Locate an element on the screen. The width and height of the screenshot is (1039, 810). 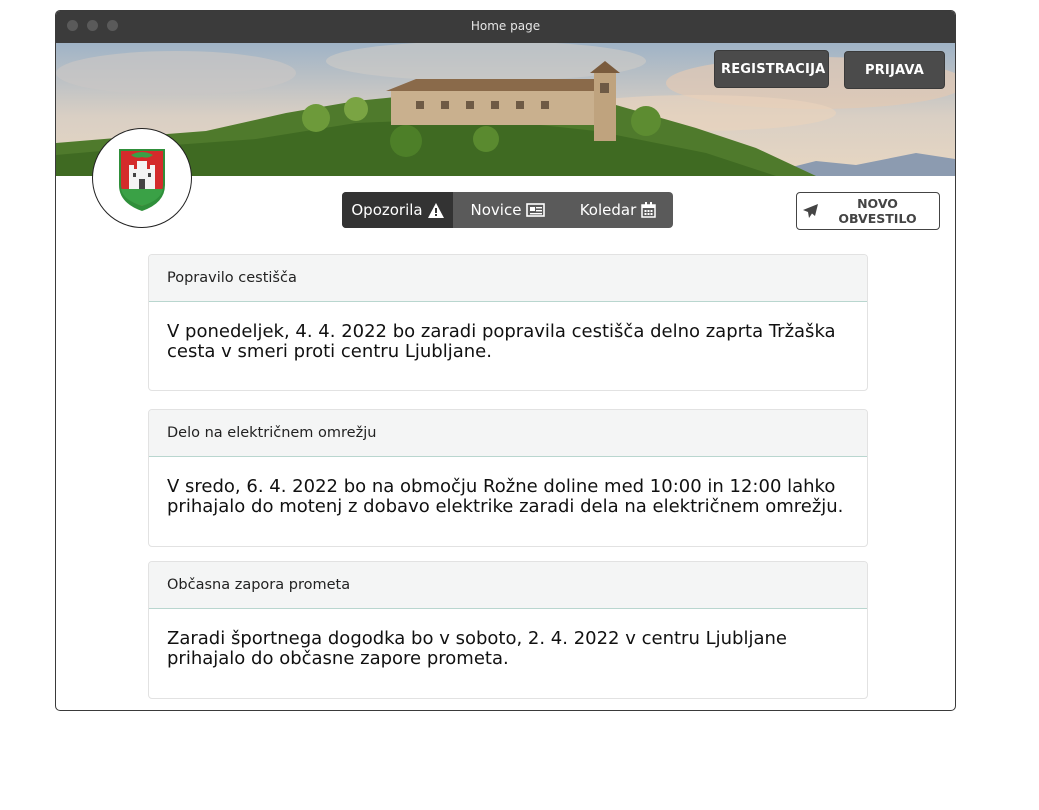
section-tabs: Opozorila Novice Koledar is located at coordinates (507, 210).